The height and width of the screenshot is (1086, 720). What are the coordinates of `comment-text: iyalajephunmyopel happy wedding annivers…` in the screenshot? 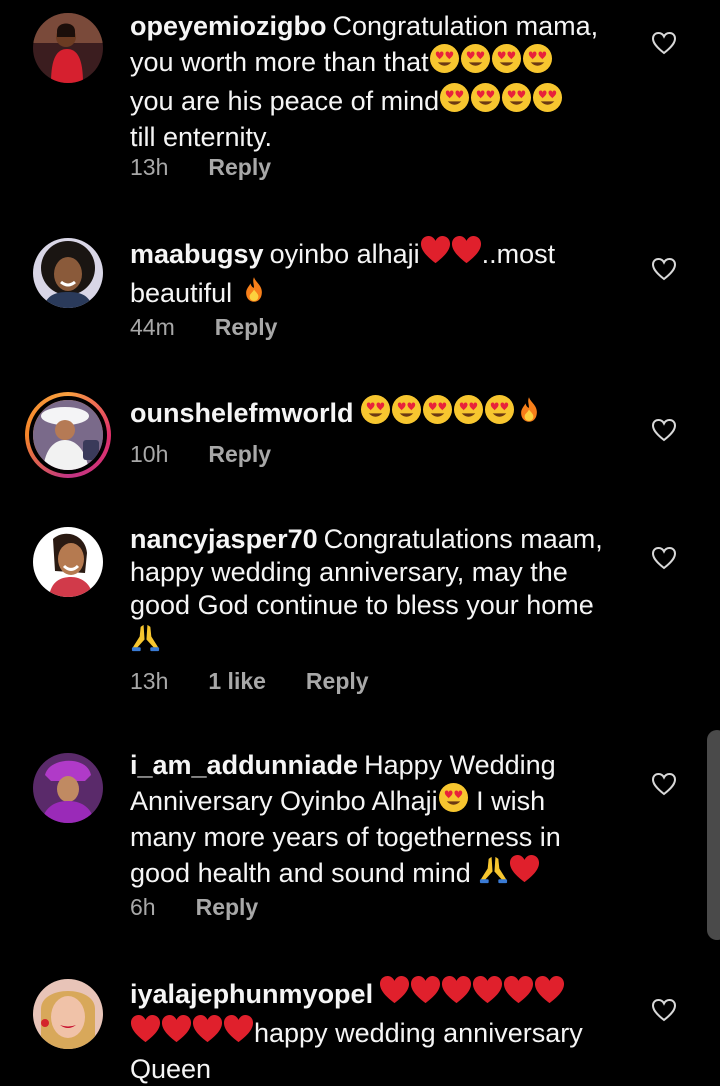 It's located at (385, 1030).